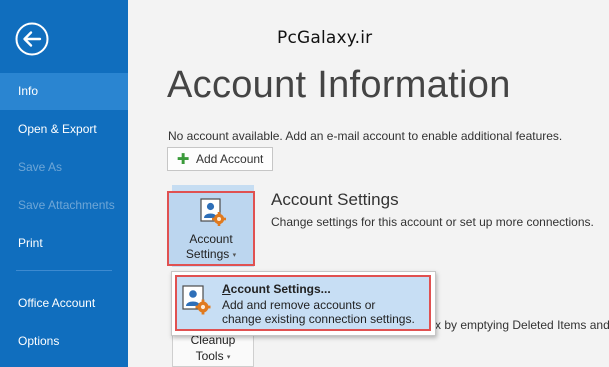 The image size is (609, 367). What do you see at coordinates (325, 38) in the screenshot?
I see `watermark-text: PcGalaxy.ir` at bounding box center [325, 38].